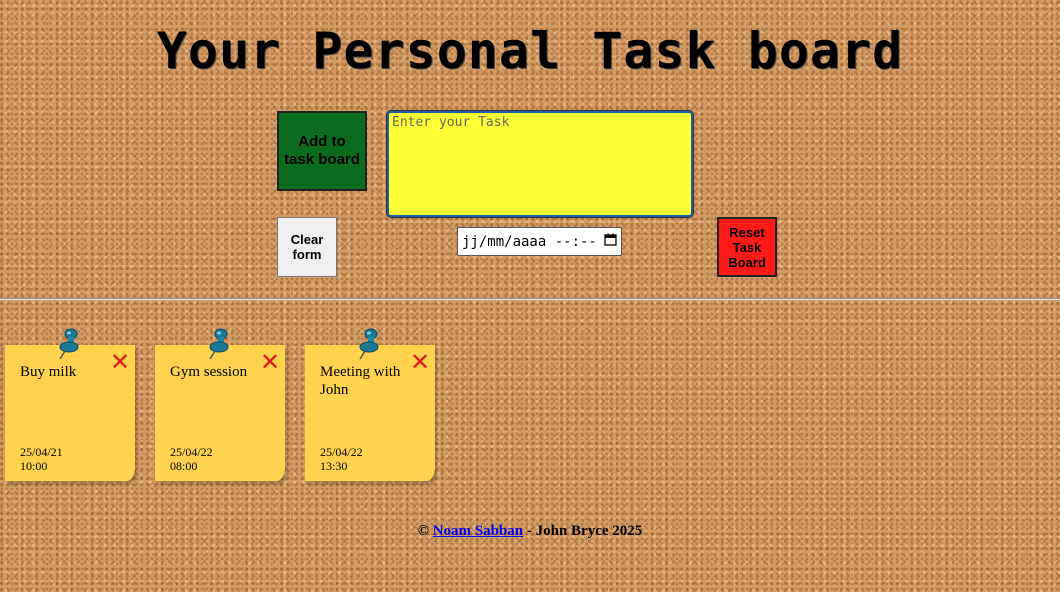 This screenshot has height=592, width=1060. What do you see at coordinates (360, 381) in the screenshot?
I see `note-text: Meeting with John` at bounding box center [360, 381].